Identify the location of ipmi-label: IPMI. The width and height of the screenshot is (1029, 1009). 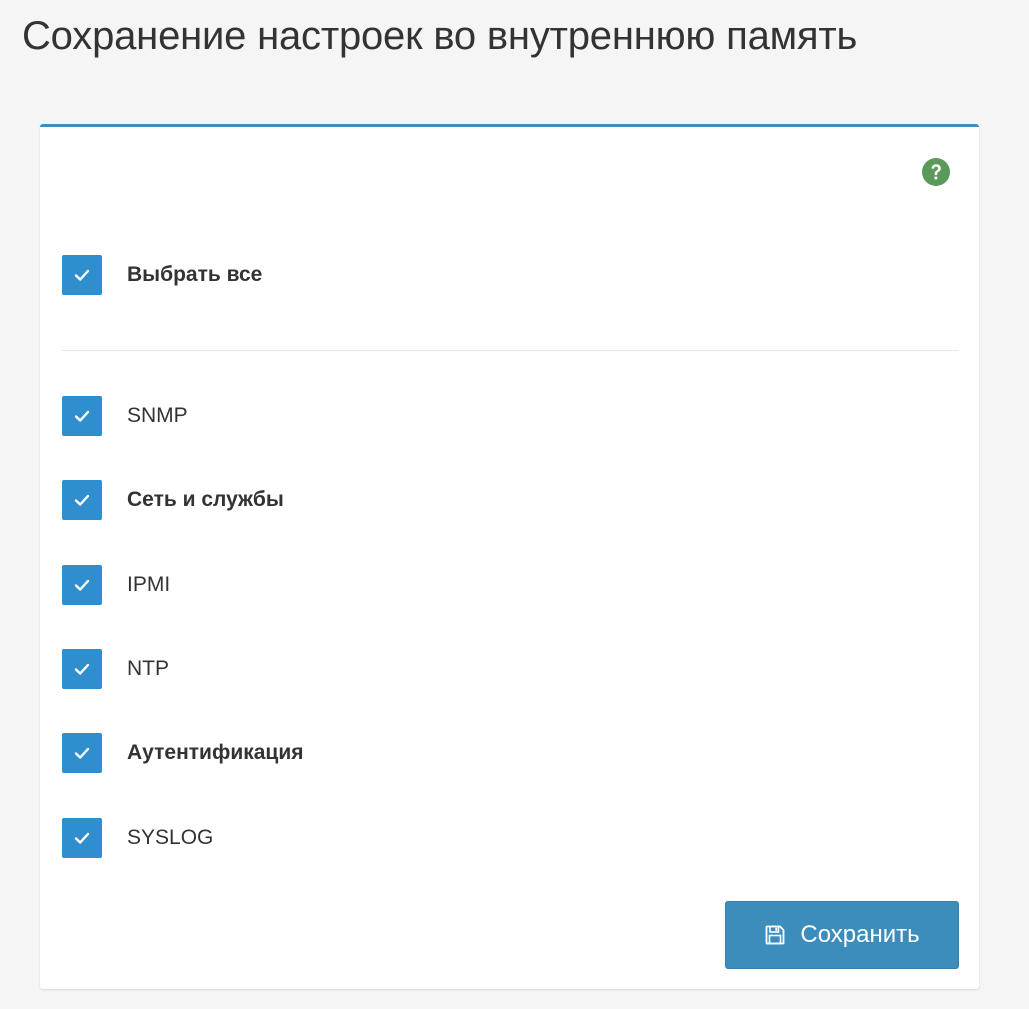
(149, 584).